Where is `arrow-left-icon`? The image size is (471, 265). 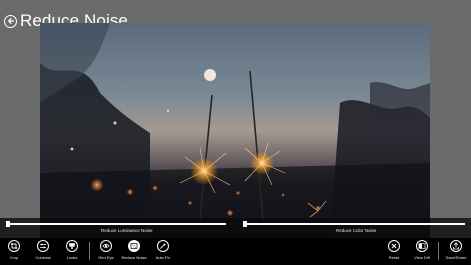 arrow-left-icon is located at coordinates (10, 21).